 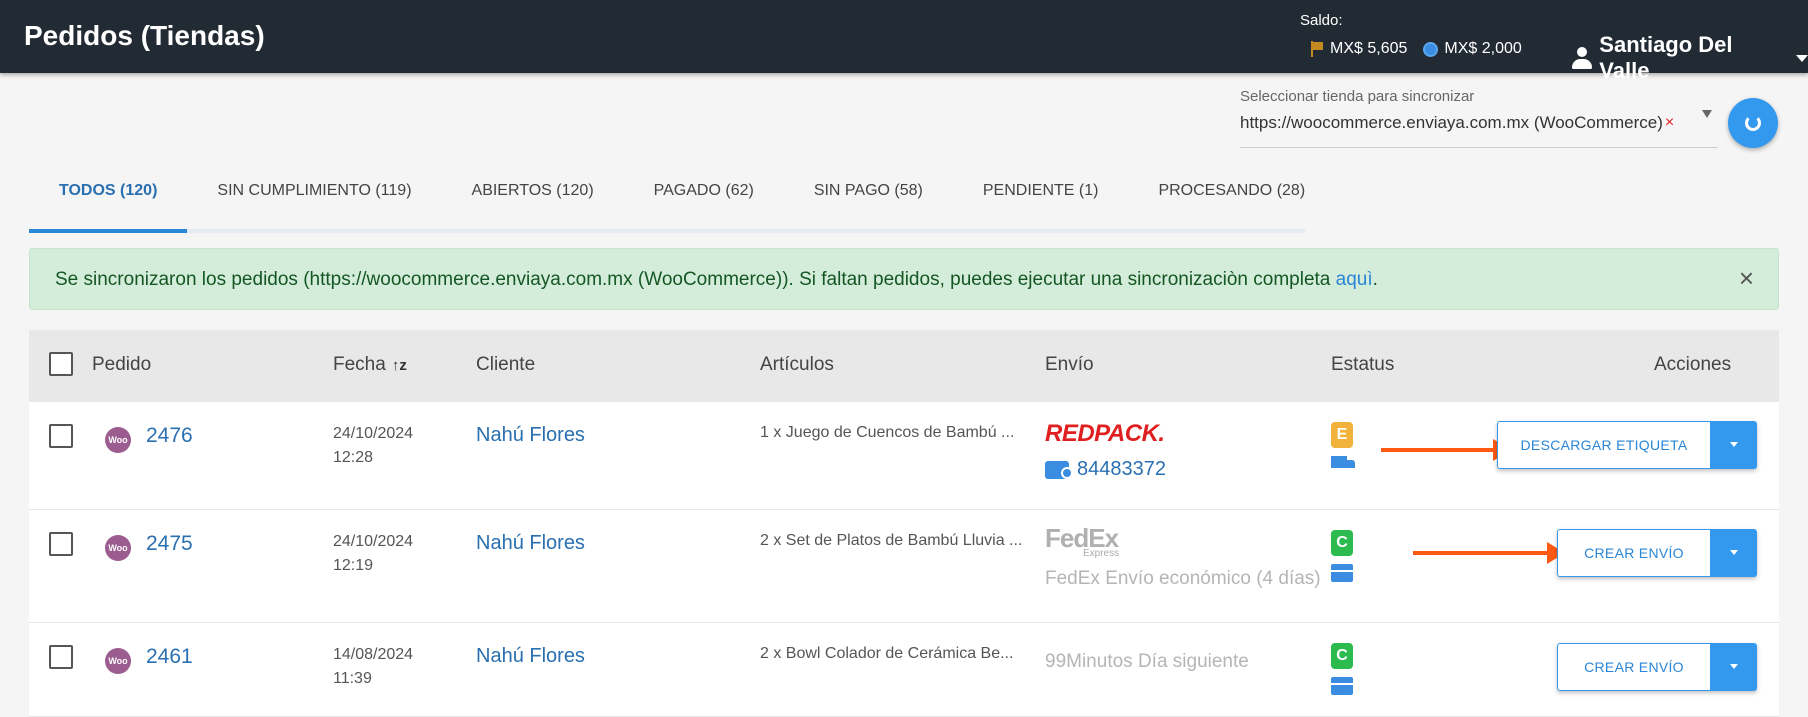 I want to click on user-name: Santiago Del Valle, so click(x=1666, y=57).